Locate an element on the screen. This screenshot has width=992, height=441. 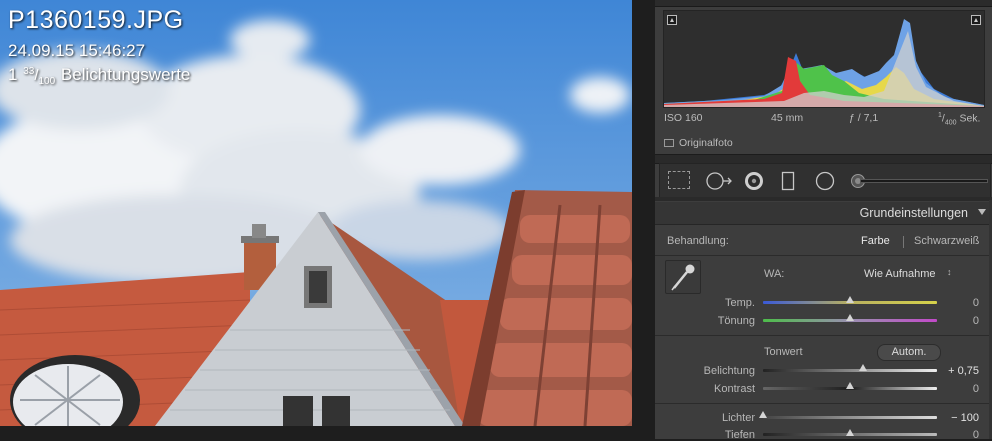
exposure-whole: 1 is located at coordinates (13, 74).